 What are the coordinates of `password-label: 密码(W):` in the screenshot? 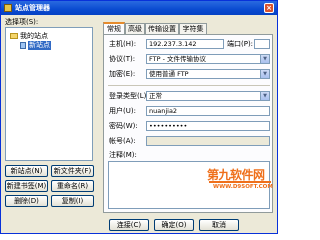 It's located at (123, 126).